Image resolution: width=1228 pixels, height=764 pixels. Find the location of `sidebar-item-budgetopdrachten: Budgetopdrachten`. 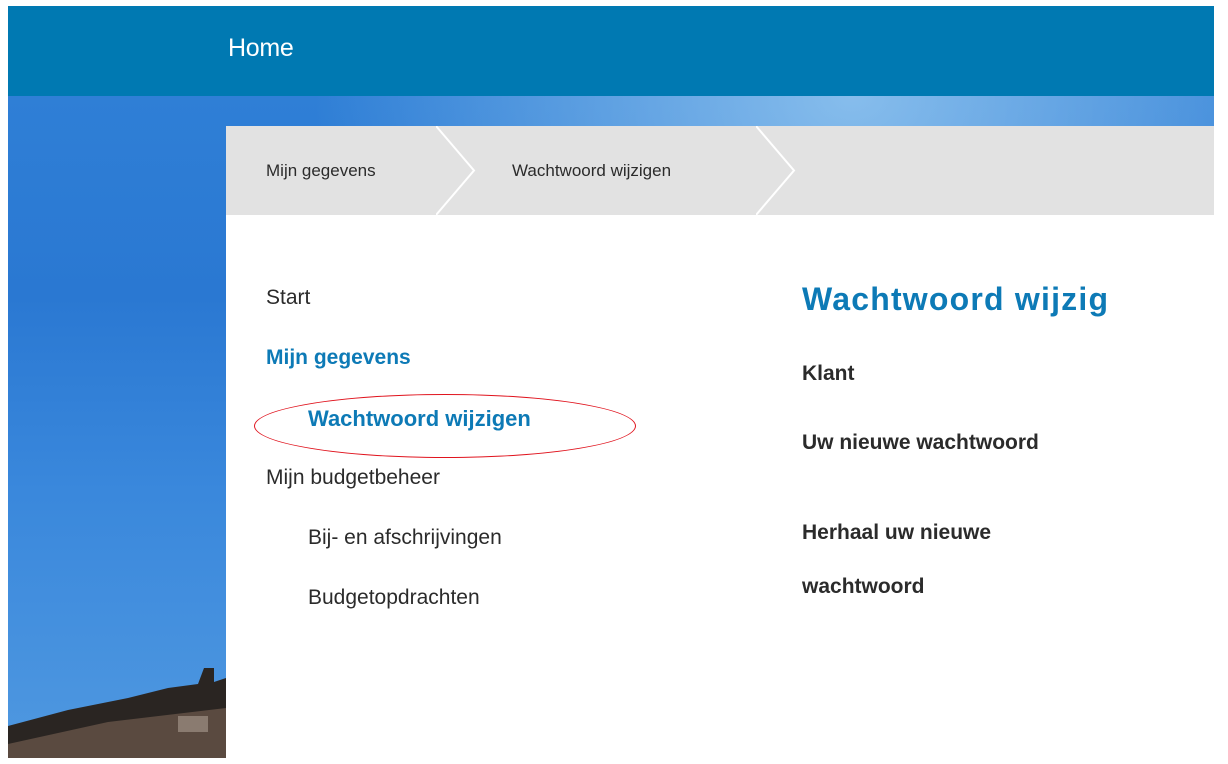

sidebar-item-budgetopdrachten: Budgetopdrachten is located at coordinates (394, 598).